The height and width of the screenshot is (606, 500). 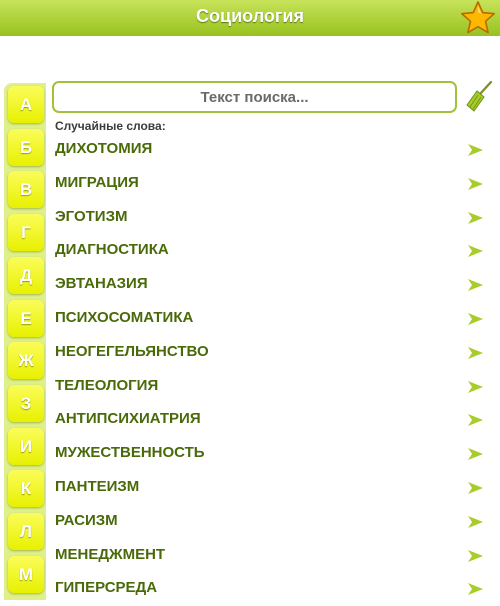 What do you see at coordinates (26, 403) in the screenshot?
I see `letter-key: З` at bounding box center [26, 403].